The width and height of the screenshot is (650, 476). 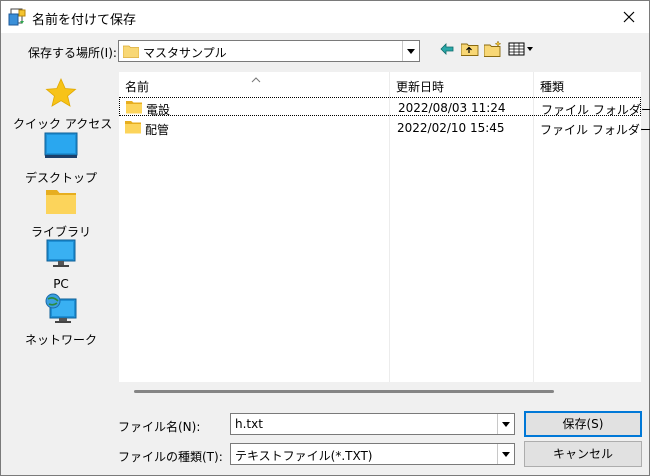 I want to click on column-header-name: 名前, so click(x=254, y=84).